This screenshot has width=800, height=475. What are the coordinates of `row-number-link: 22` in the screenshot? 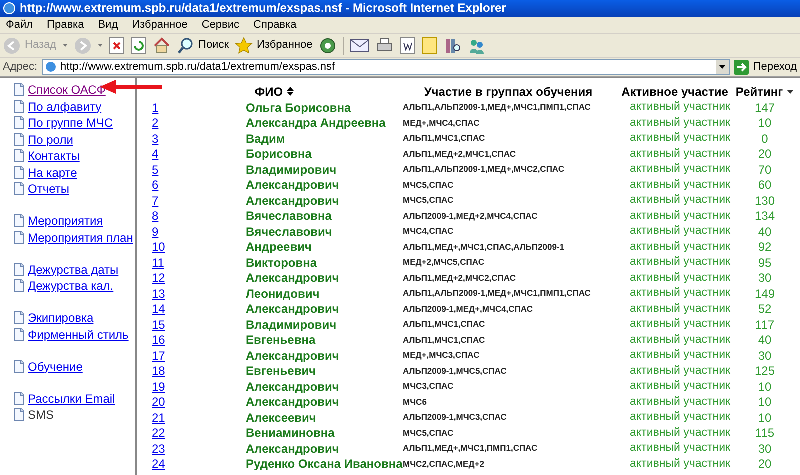 It's located at (157, 433).